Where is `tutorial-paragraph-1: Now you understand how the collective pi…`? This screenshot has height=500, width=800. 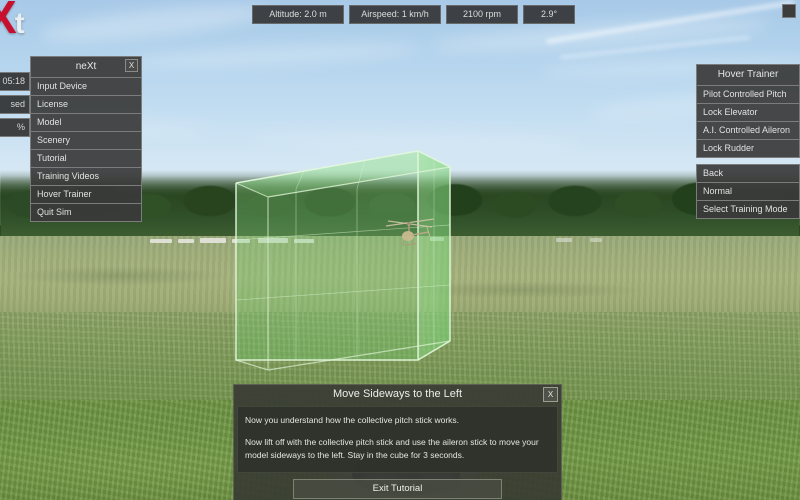
tutorial-paragraph-1: Now you understand how the collective pi… is located at coordinates (352, 420).